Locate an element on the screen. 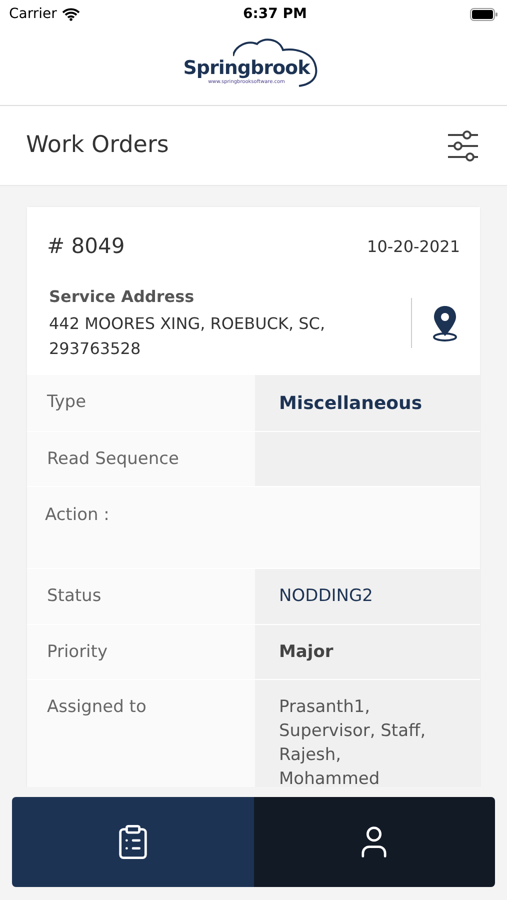 This screenshot has height=900, width=507. sliders-icon is located at coordinates (463, 146).